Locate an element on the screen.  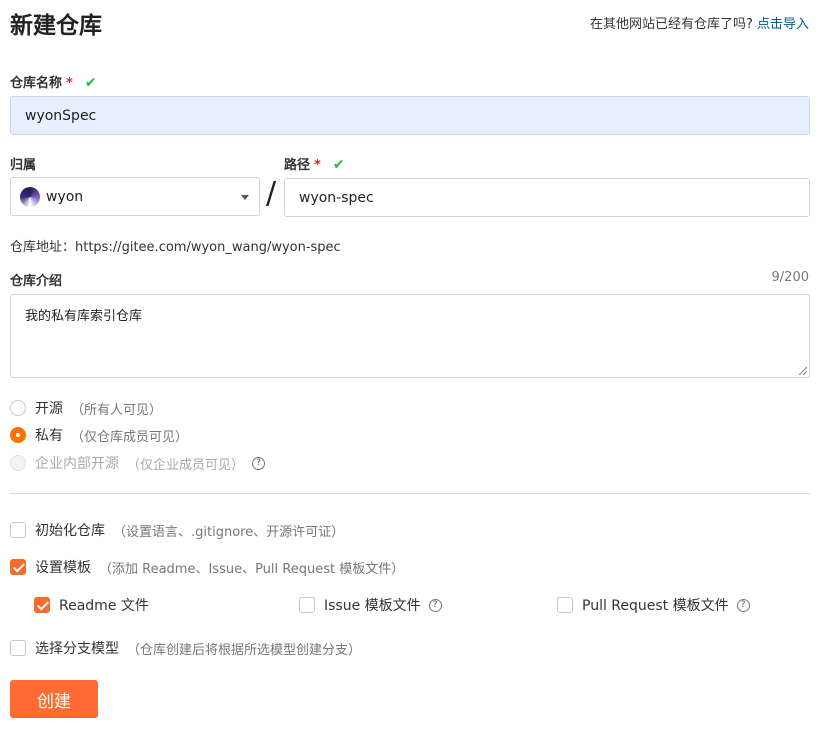
templates-label: 设置模板 is located at coordinates (63, 568).